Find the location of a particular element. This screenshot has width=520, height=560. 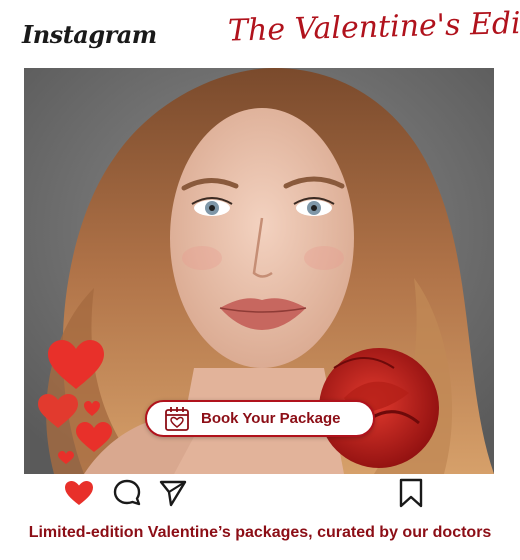

heart-icon is located at coordinates (79, 493).